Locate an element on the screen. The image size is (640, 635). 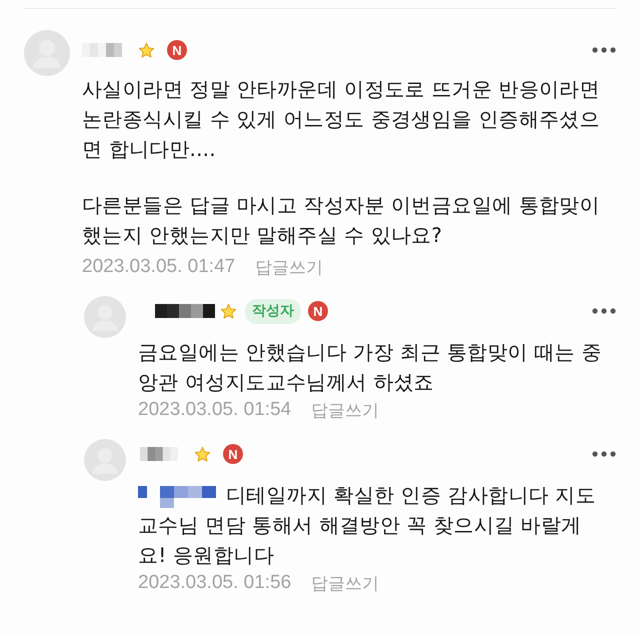
comment-date: 2023.03.05. 01:47 is located at coordinates (159, 267).